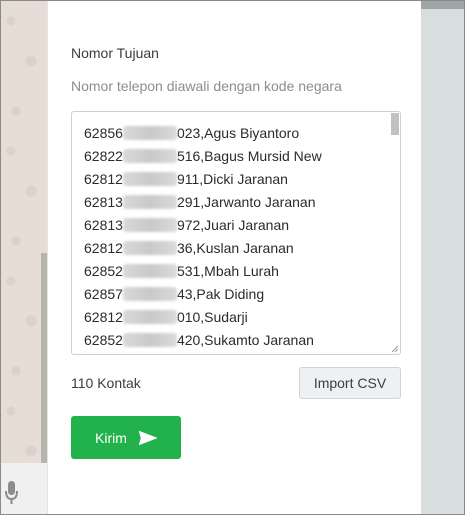 The height and width of the screenshot is (515, 465). I want to click on recipient-row: 62852 420,Sukamto Jaranan, so click(203, 339).